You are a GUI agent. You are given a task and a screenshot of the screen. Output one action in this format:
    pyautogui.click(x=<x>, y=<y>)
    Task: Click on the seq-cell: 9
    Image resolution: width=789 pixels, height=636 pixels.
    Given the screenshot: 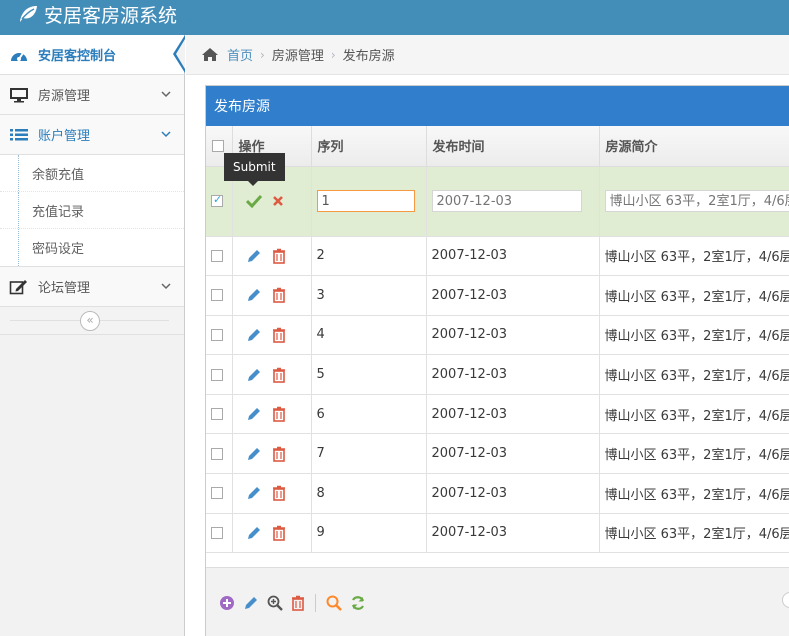 What is the action you would take?
    pyautogui.click(x=369, y=533)
    